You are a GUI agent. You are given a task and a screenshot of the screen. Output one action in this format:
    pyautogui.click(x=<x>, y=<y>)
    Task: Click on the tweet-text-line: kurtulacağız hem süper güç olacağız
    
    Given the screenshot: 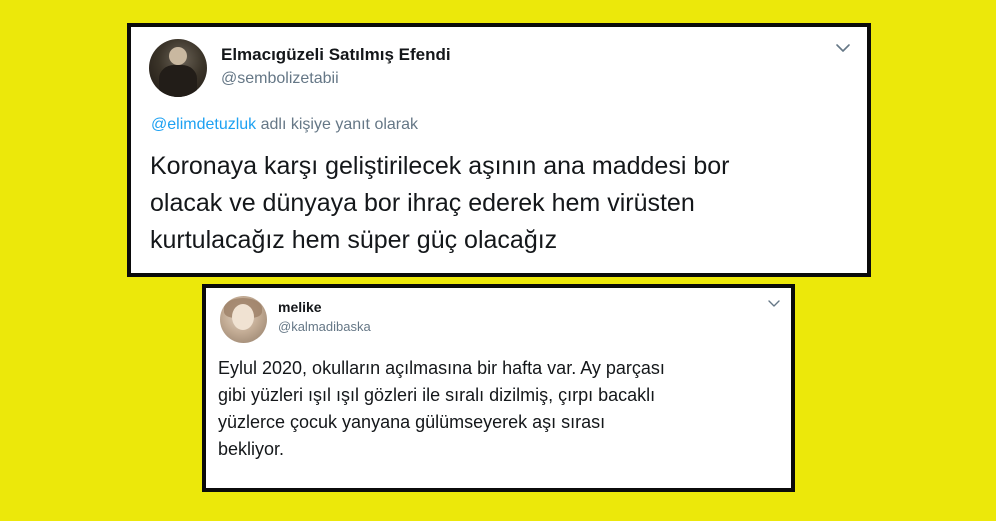 What is the action you would take?
    pyautogui.click(x=354, y=240)
    